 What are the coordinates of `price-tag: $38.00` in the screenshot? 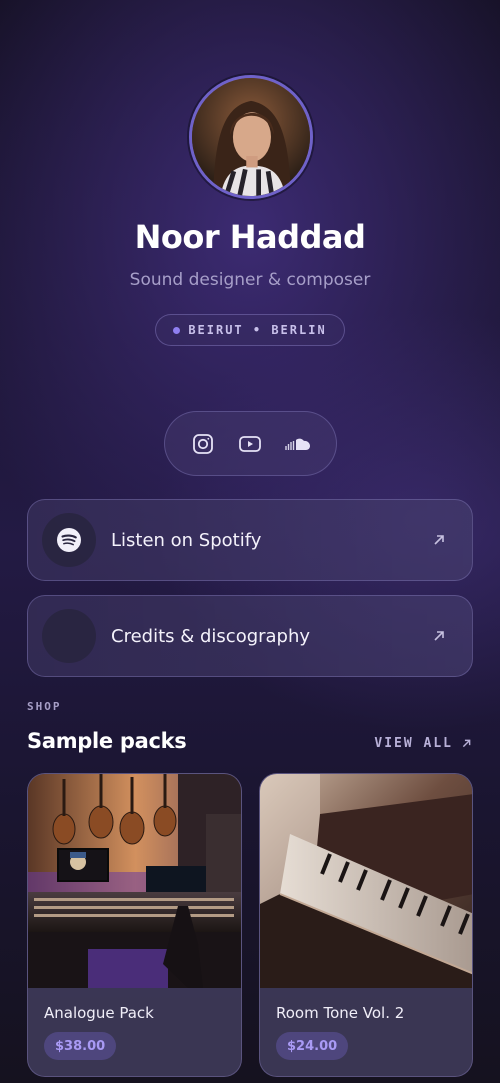 It's located at (80, 1046).